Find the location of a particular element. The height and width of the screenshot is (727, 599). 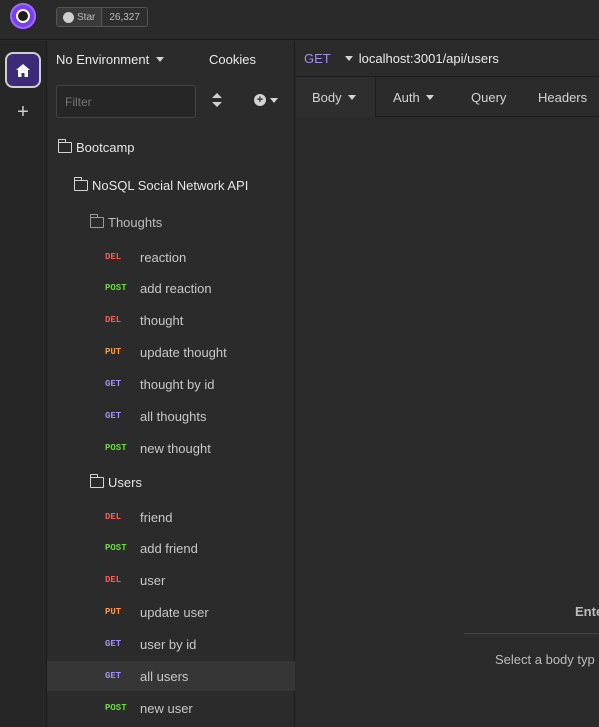

request-item: GET thought by id is located at coordinates (171, 384).